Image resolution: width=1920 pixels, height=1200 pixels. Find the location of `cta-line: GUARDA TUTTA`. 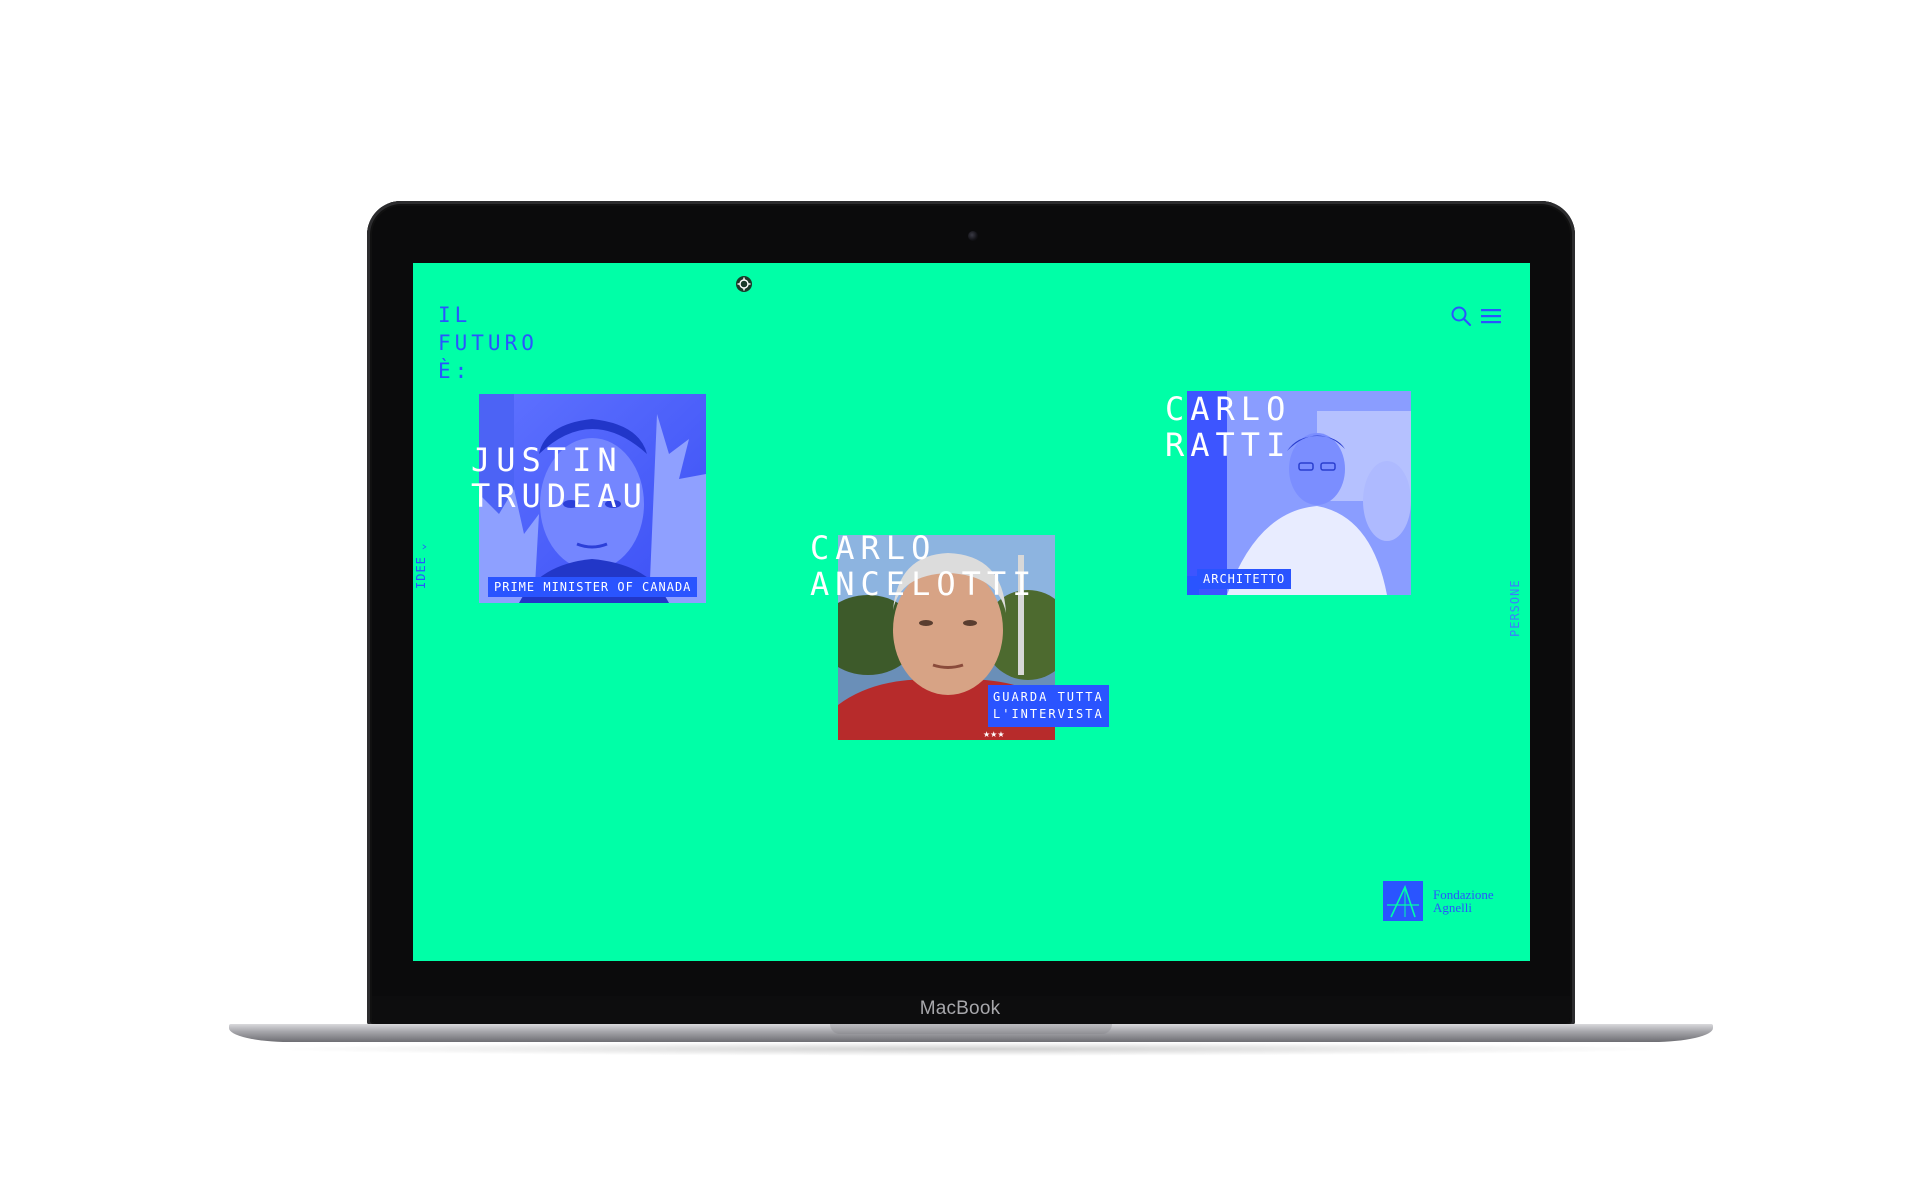

cta-line: GUARDA TUTTA is located at coordinates (1048, 697).